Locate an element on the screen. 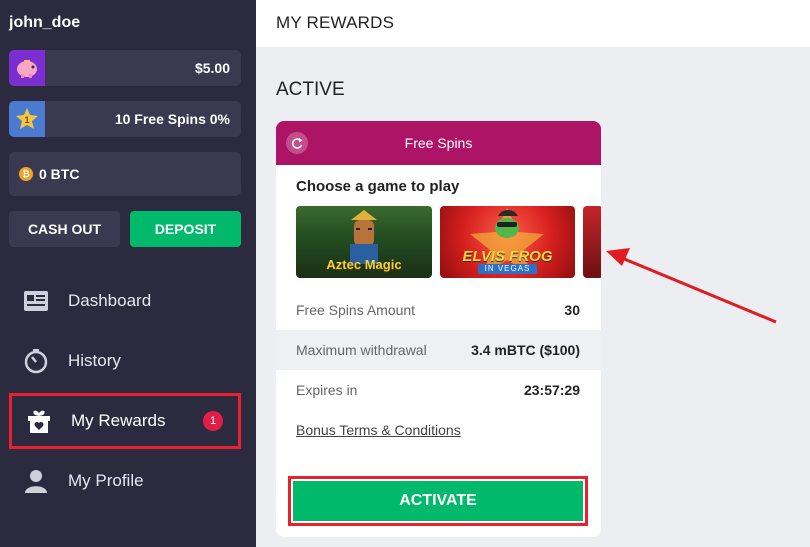 The image size is (810, 547). detail-row-maximum-withdrawal: Maximum withdrawal 3.4 mBTC ($100) is located at coordinates (438, 350).